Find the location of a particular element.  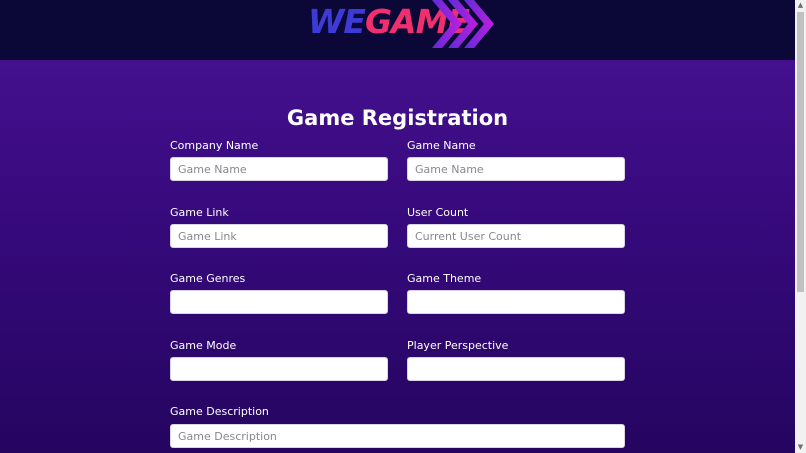

game-name-label: Game Name is located at coordinates (441, 145).